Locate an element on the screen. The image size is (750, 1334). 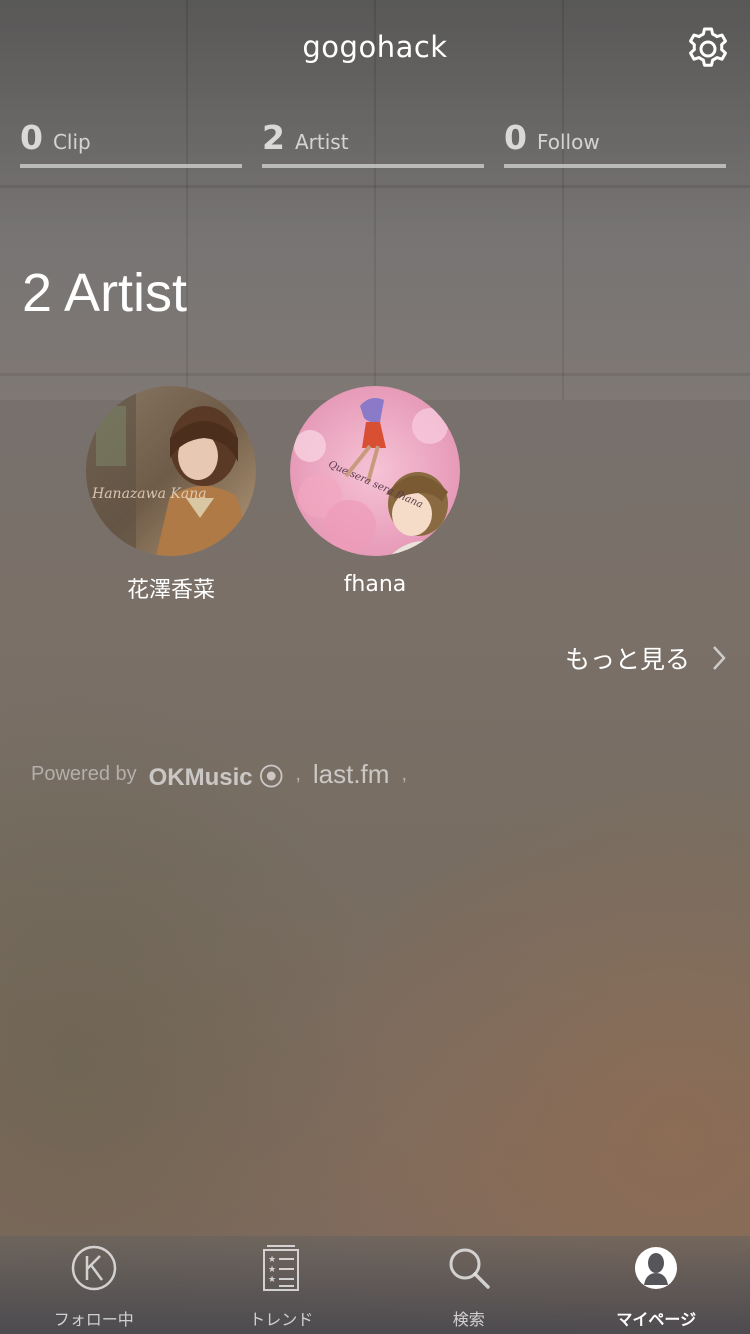
powered-by: Powered by OKMusic ⦿ , last.fm , is located at coordinates (219, 774).